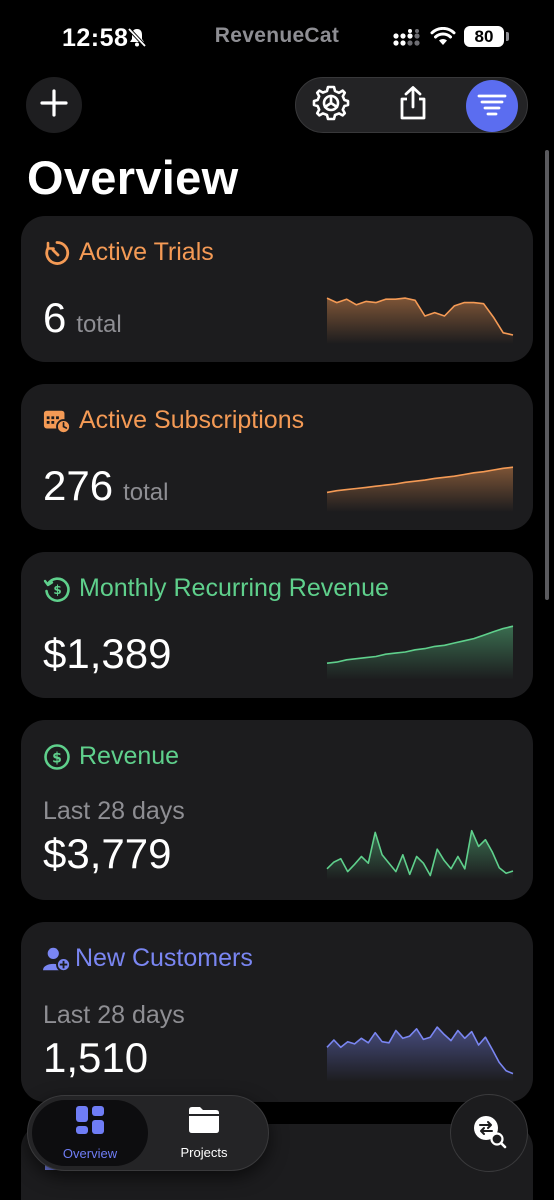 This screenshot has height=1200, width=554. I want to click on top-action-group, so click(411, 105).